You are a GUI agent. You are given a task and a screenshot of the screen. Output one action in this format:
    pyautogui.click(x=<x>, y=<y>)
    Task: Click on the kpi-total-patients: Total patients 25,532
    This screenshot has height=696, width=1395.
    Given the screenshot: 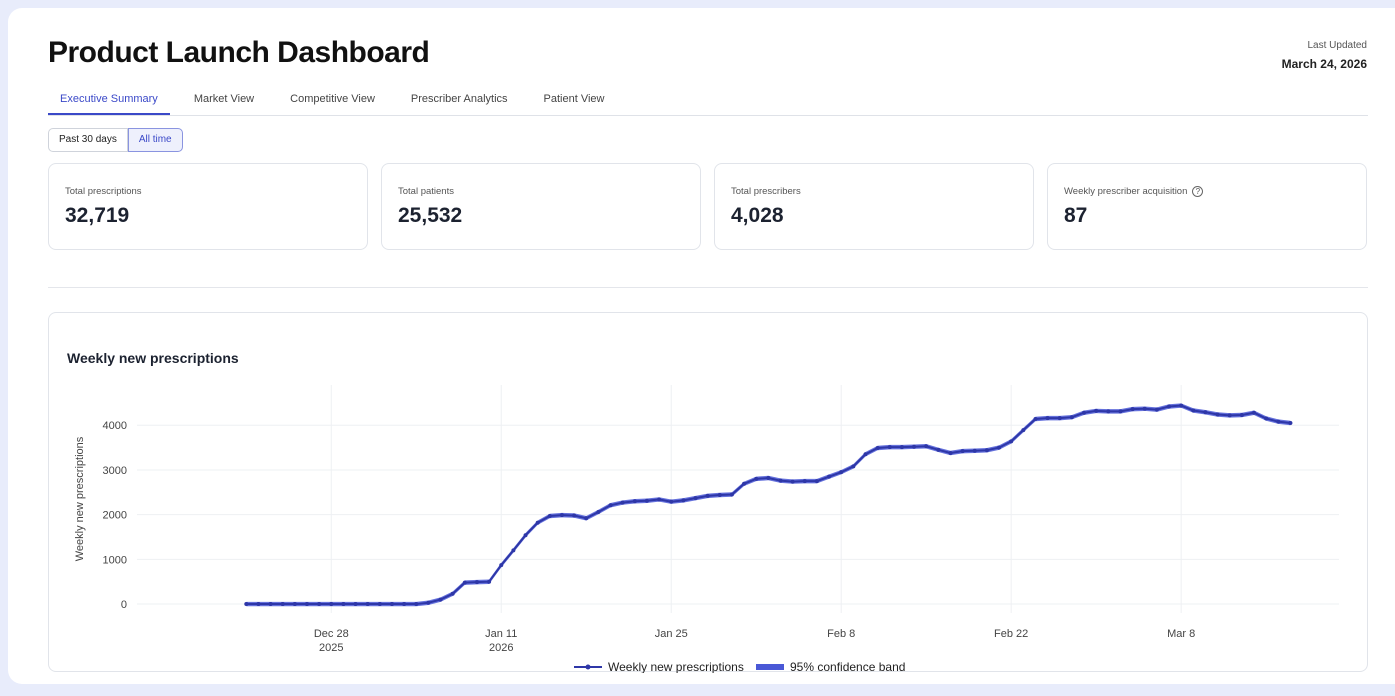 What is the action you would take?
    pyautogui.click(x=541, y=206)
    